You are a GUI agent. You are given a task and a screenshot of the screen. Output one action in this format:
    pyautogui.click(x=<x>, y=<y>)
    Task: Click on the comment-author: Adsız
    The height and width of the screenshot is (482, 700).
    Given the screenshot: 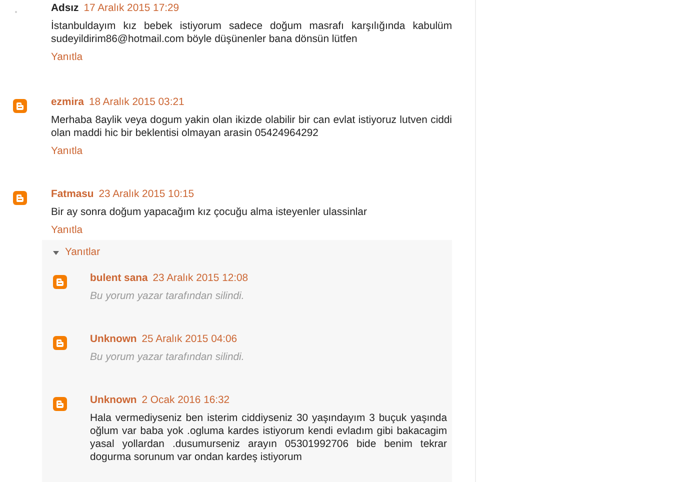 What is the action you would take?
    pyautogui.click(x=65, y=8)
    